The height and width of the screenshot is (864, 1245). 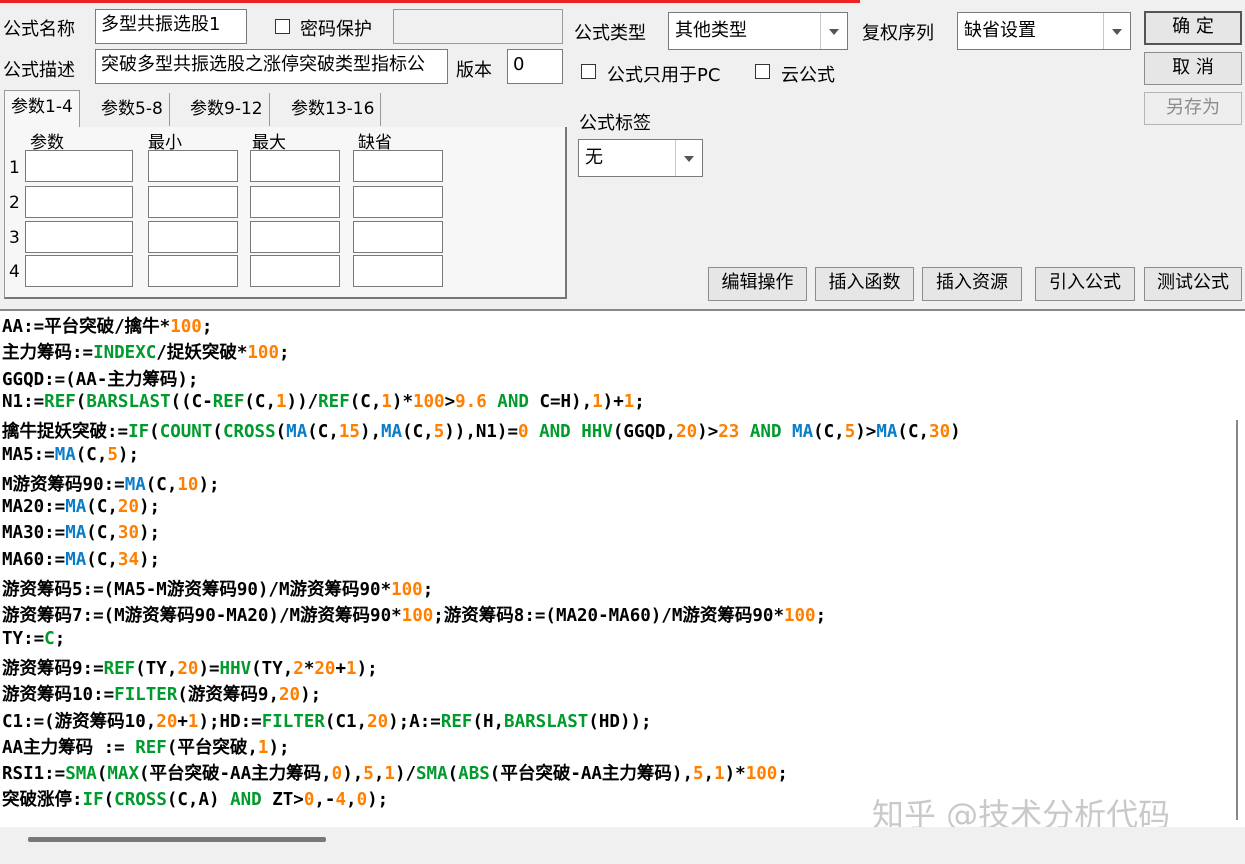 I want to click on tab-params-13-16: 参数13-16, so click(x=333, y=109).